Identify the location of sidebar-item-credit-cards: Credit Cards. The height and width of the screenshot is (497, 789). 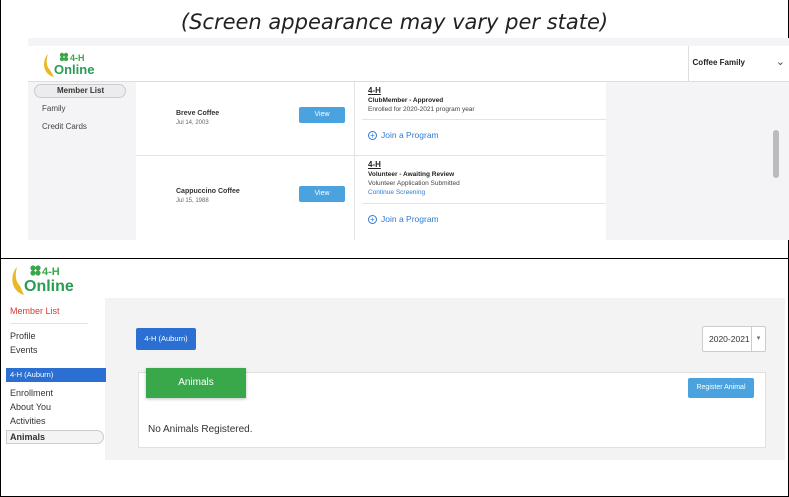
(64, 126).